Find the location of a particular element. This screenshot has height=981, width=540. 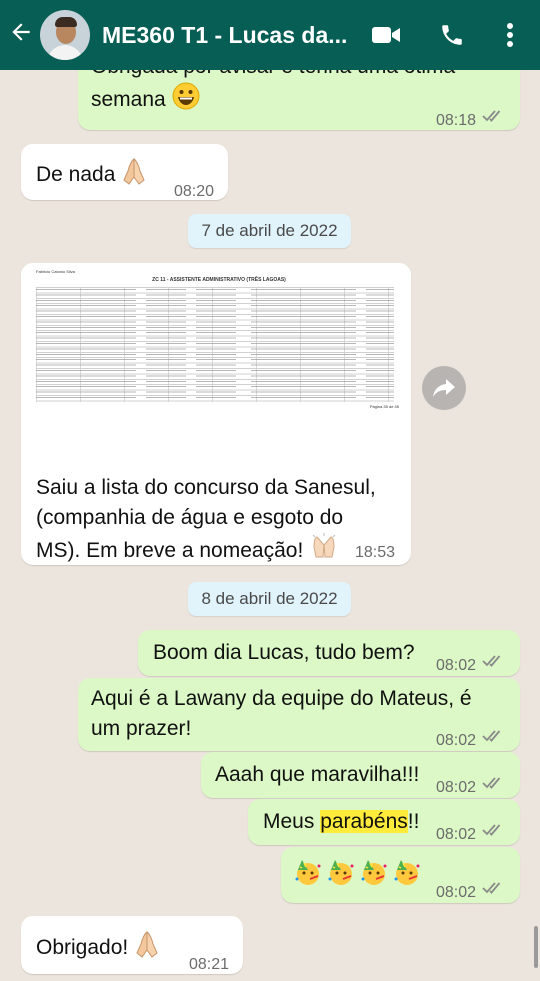

date-divider: 7 de abril de 2022 is located at coordinates (269, 231).